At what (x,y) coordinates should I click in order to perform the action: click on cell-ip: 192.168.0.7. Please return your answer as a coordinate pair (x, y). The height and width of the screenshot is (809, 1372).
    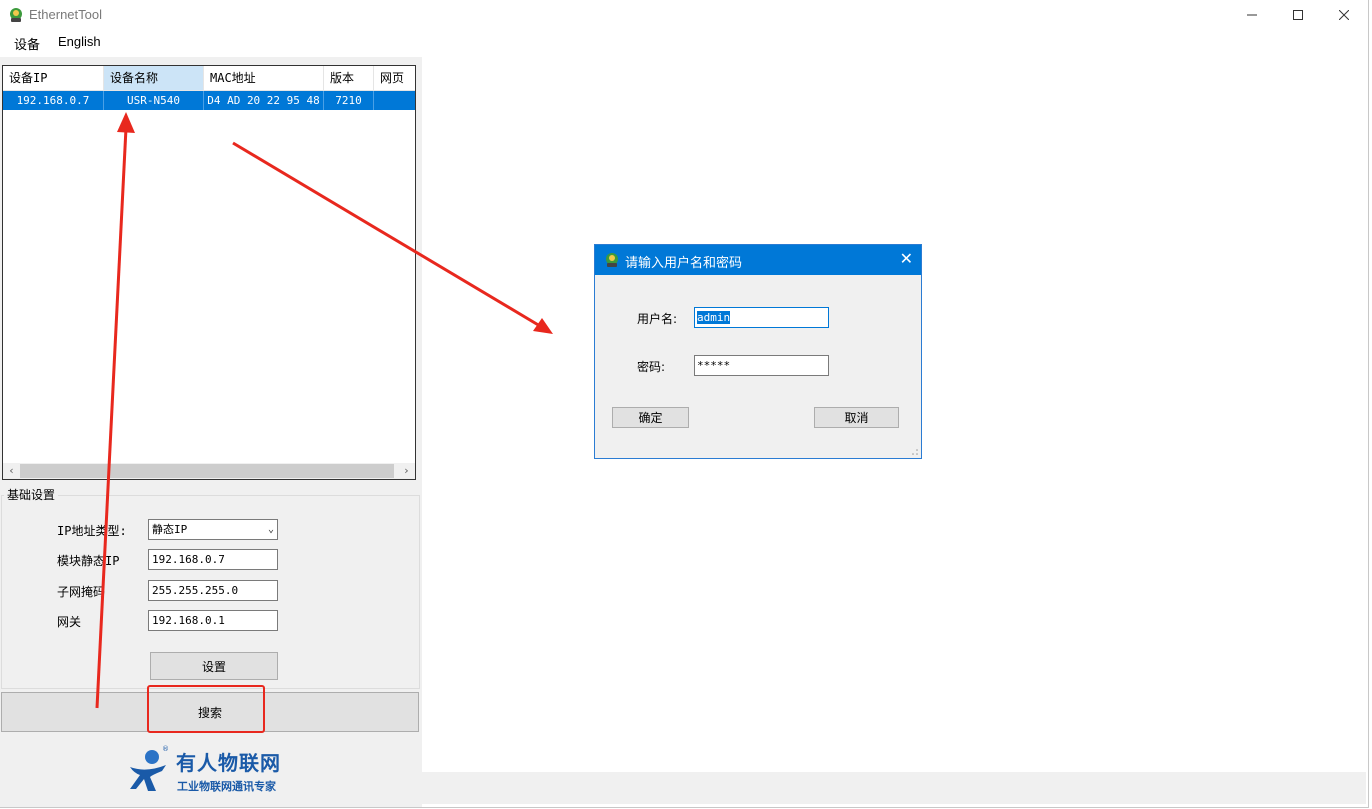
    Looking at the image, I should click on (53, 100).